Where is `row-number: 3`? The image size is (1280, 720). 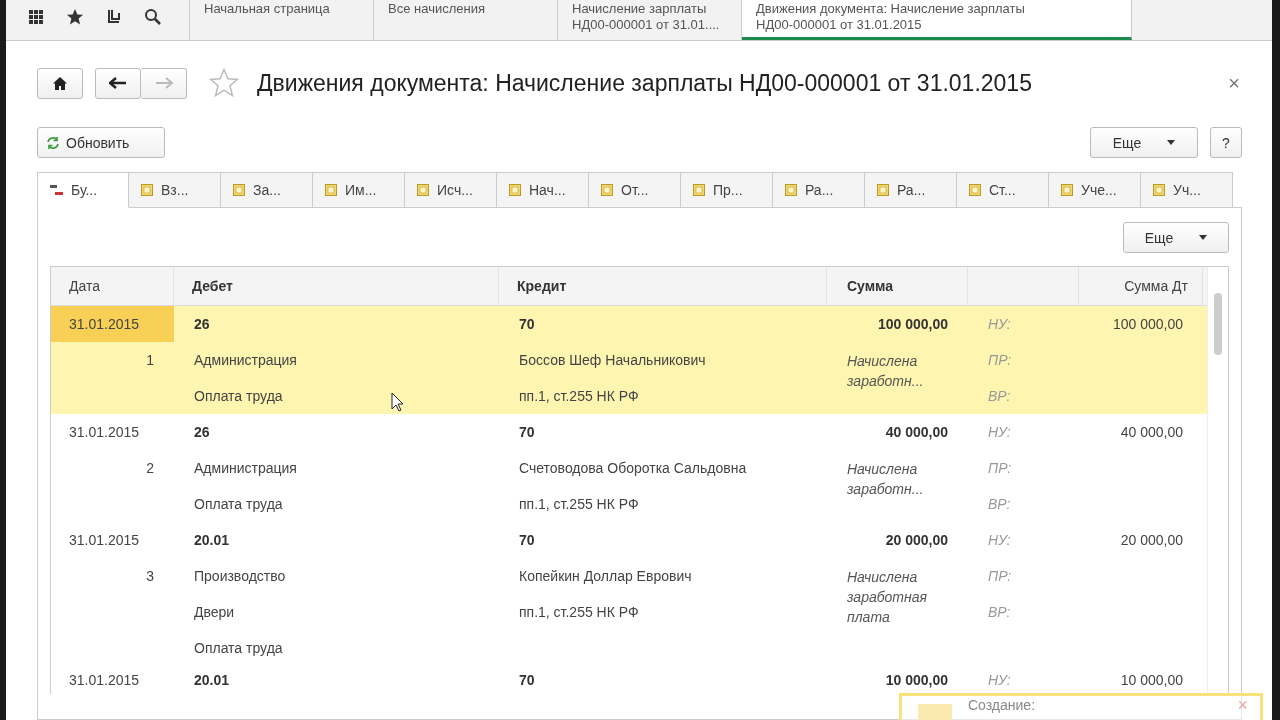 row-number: 3 is located at coordinates (150, 576).